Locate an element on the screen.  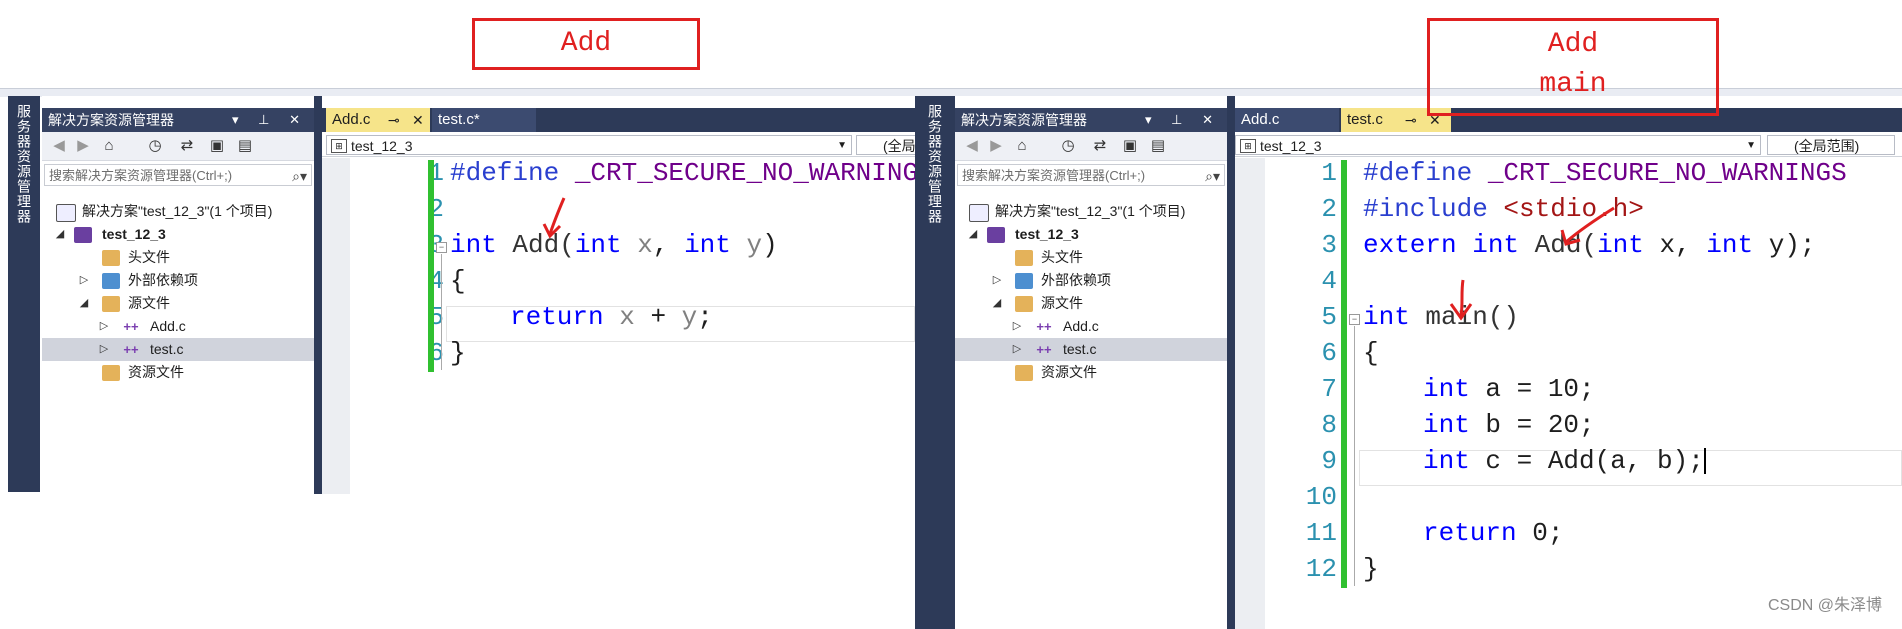
navigation-bar: ⊞ test_12_3 ▼ (全局 is located at coordinates (618, 145).